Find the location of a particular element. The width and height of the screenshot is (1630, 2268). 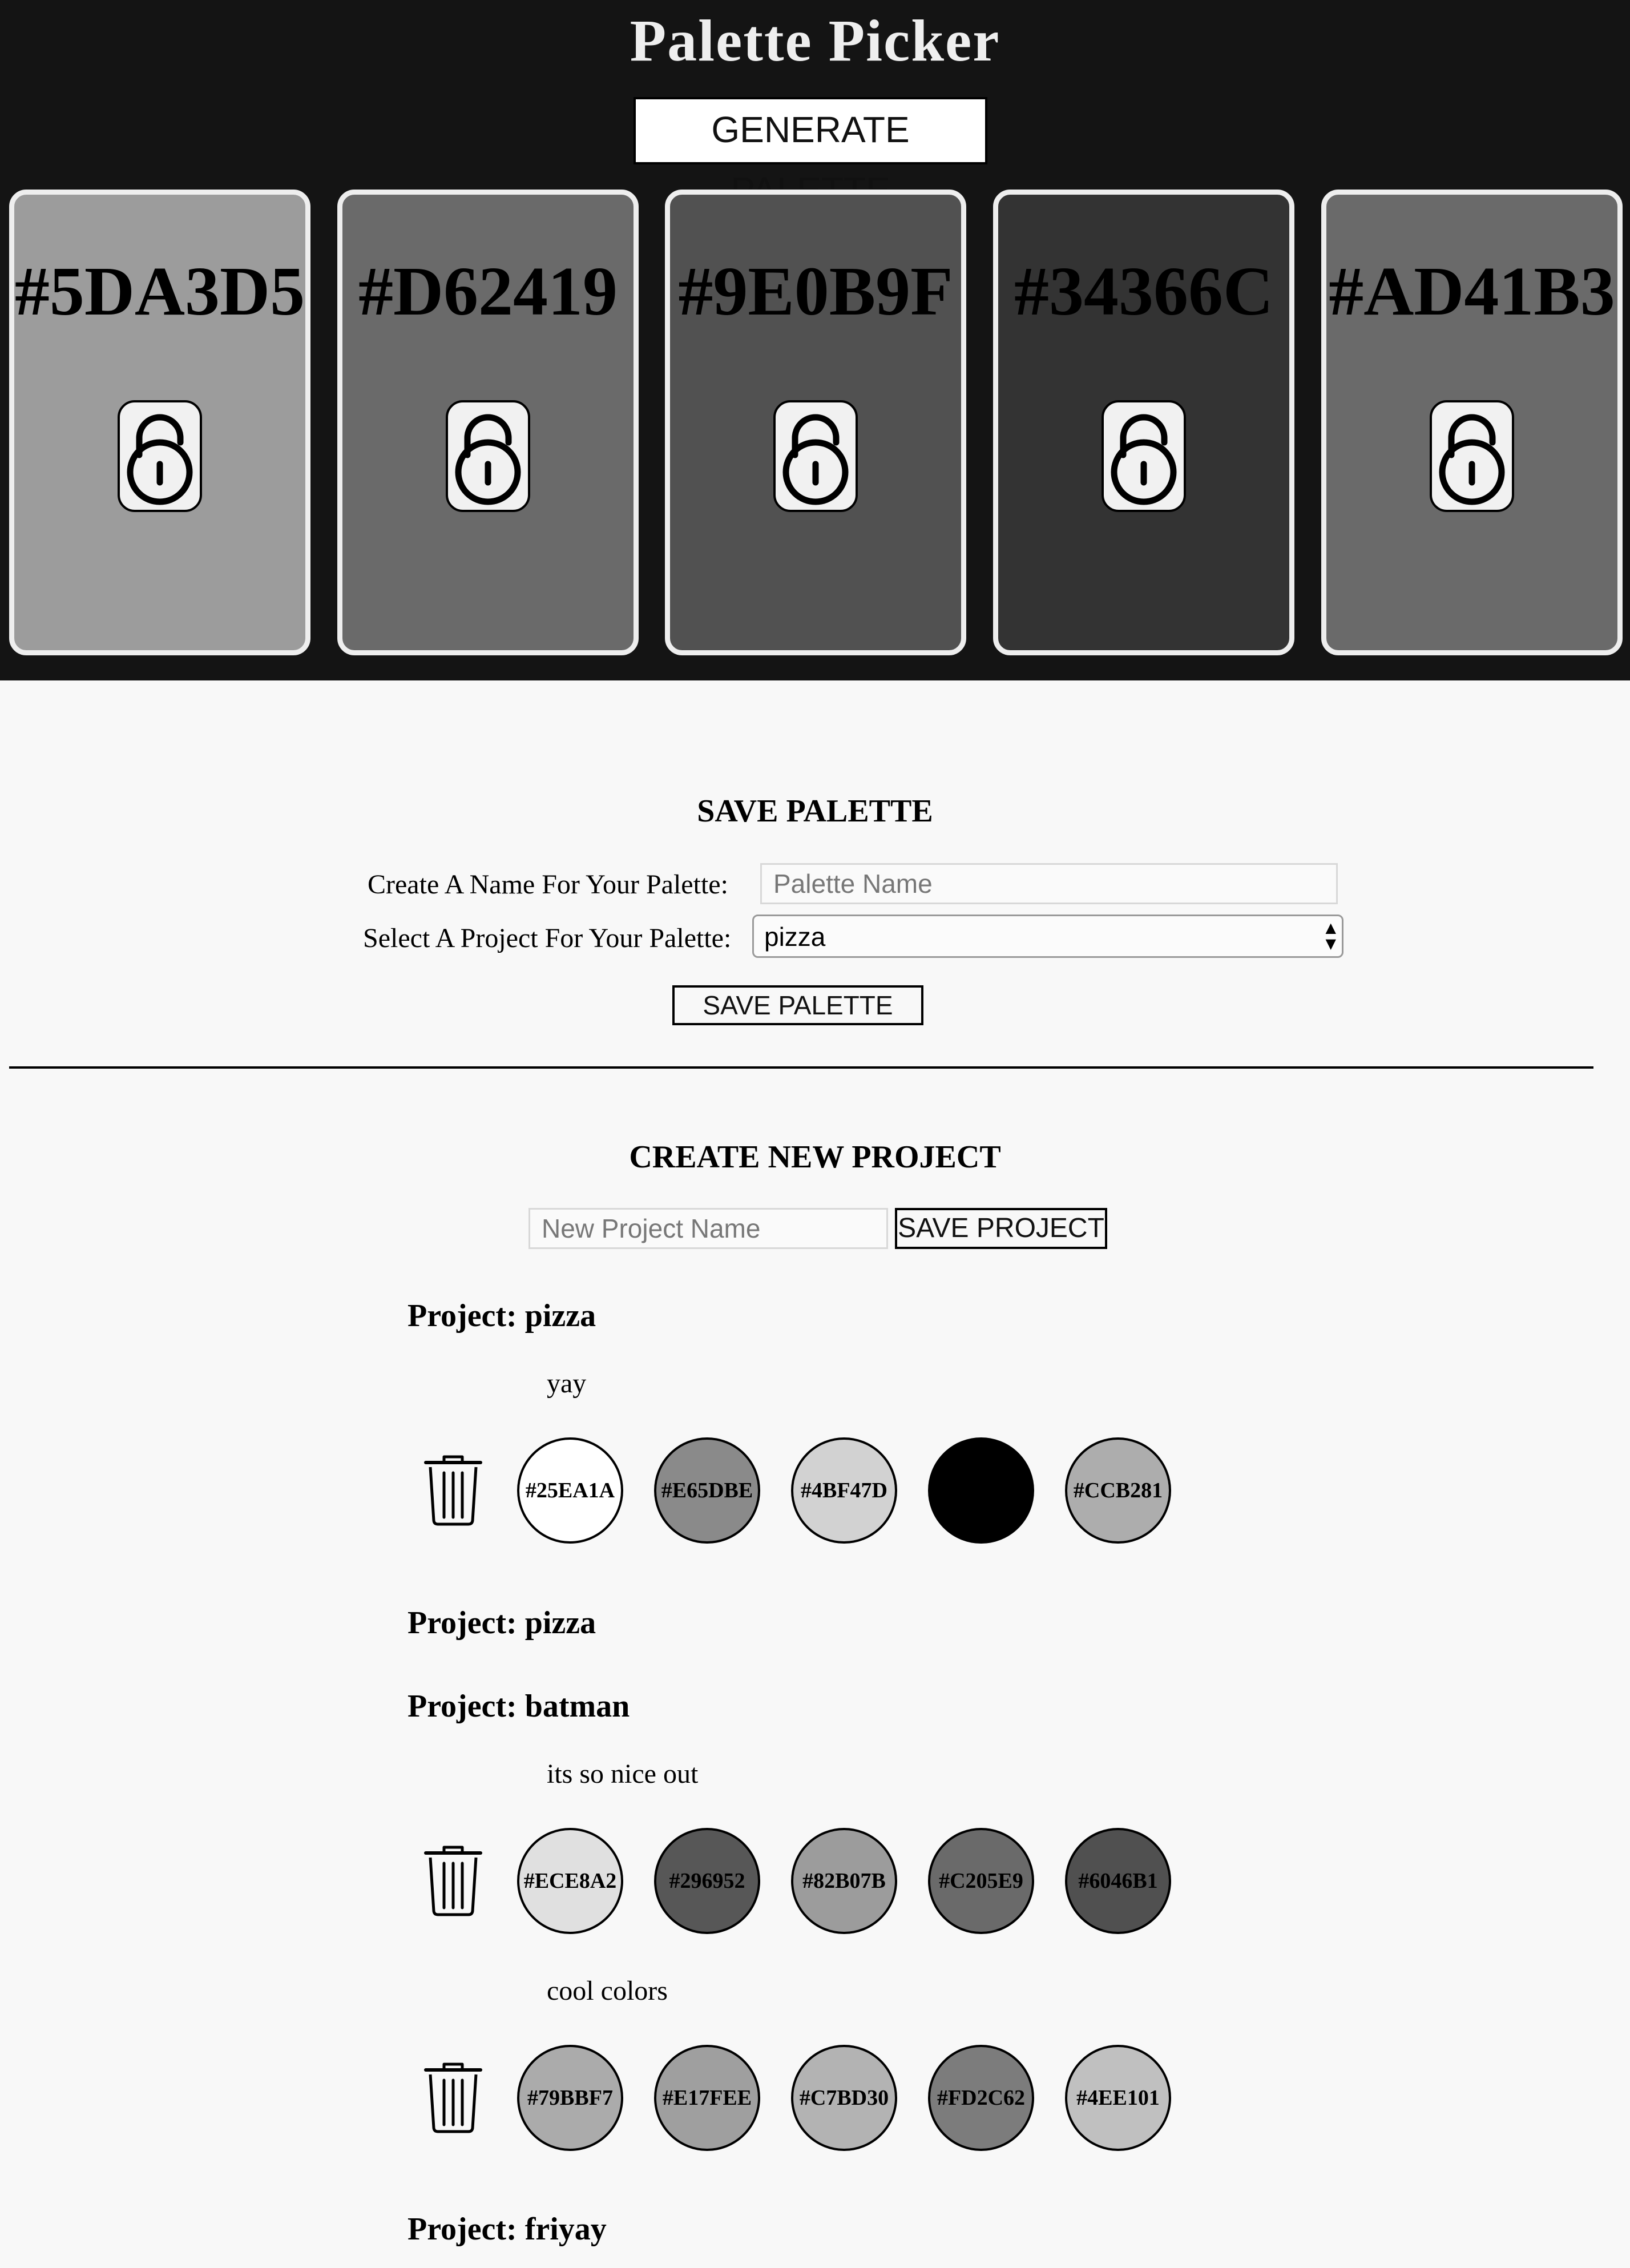

generate-palette-button: GENERATE PALETTE is located at coordinates (810, 154).